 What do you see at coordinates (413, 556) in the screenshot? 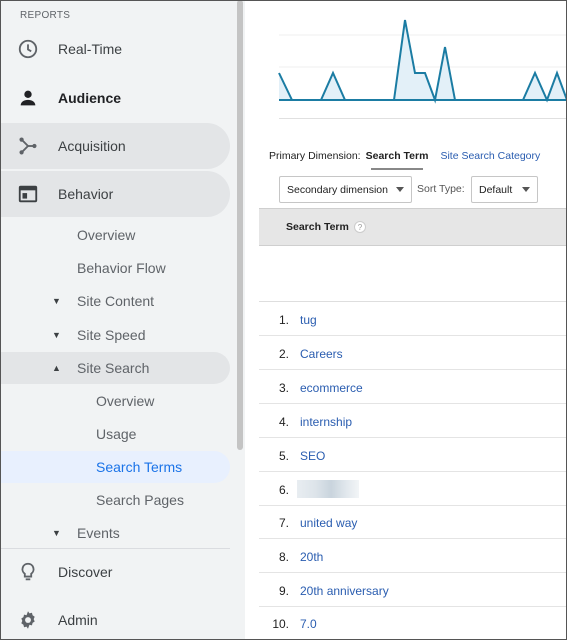
I see `table-row: 8. 20th` at bounding box center [413, 556].